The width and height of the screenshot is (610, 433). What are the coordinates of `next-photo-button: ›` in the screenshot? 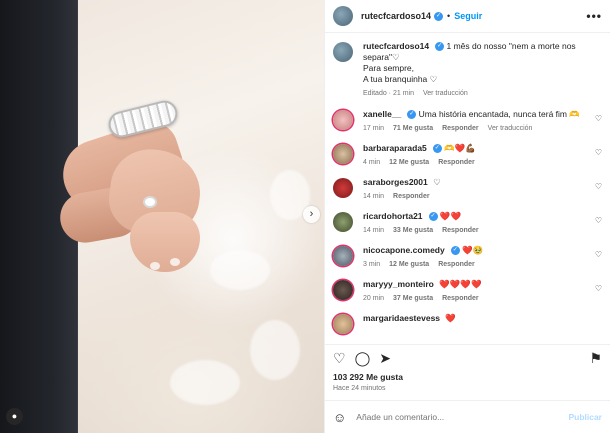 It's located at (311, 214).